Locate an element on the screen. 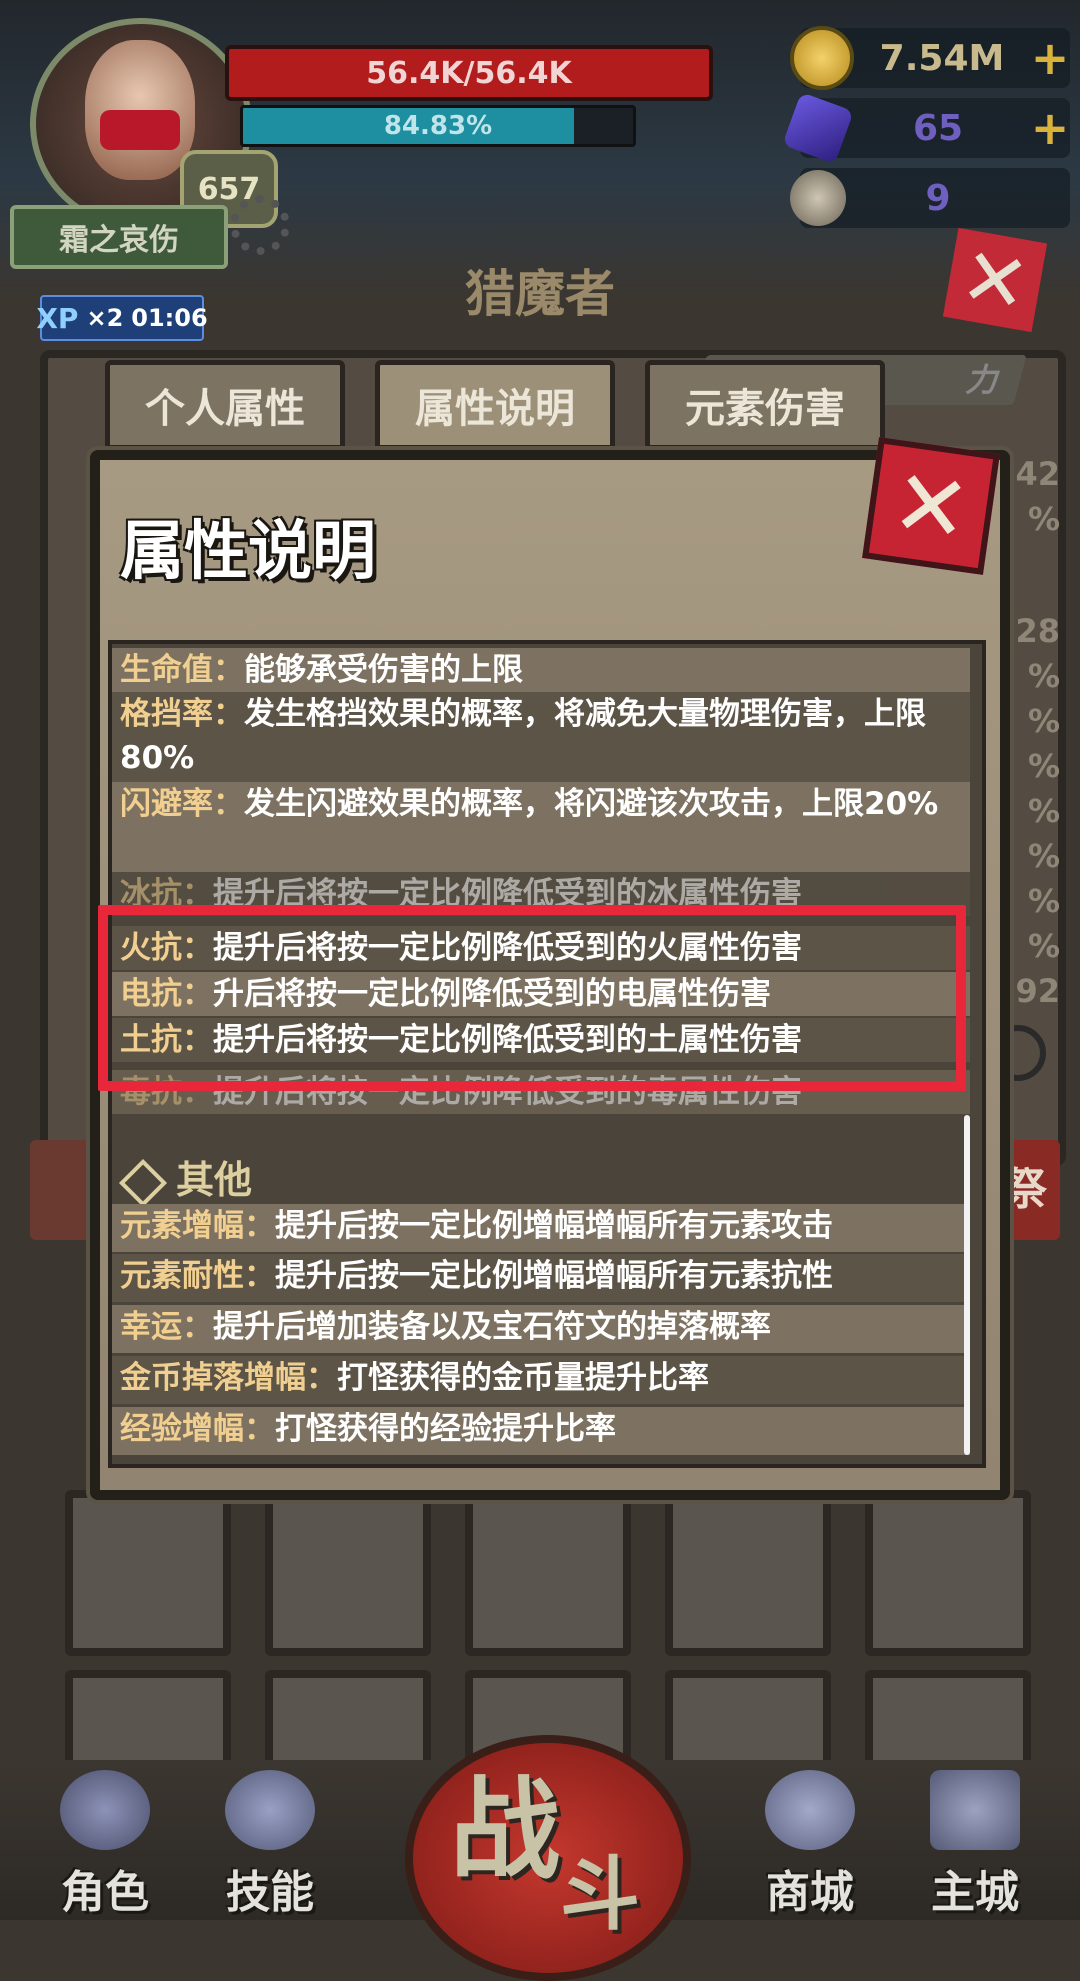 The height and width of the screenshot is (1981, 1080). attr-key: 闪避率： is located at coordinates (182, 804).